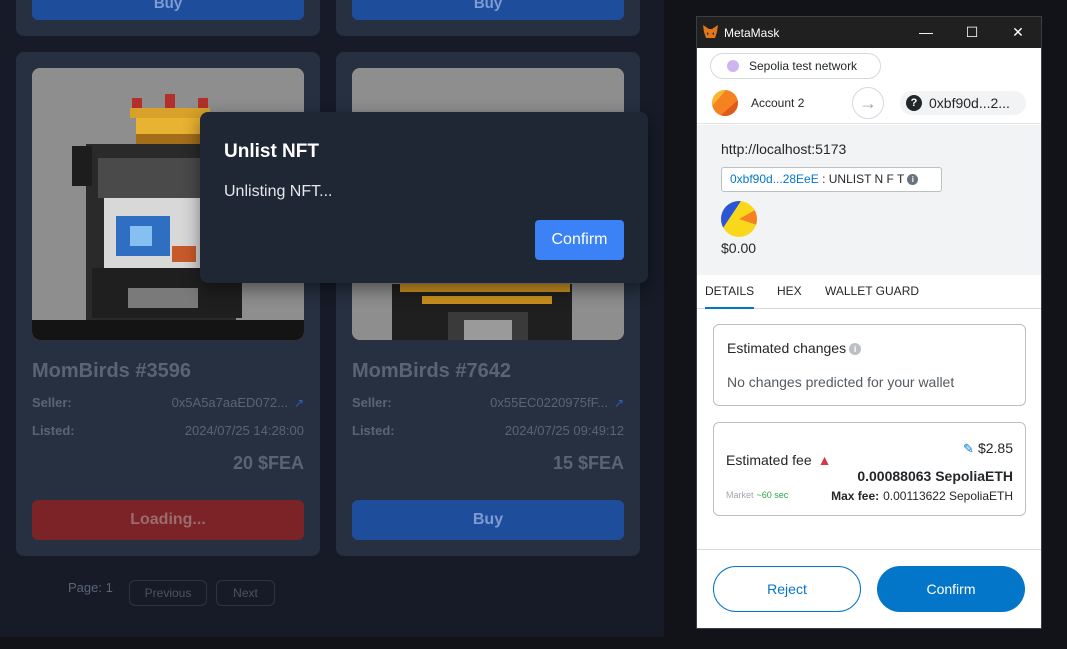 The image size is (1067, 649). What do you see at coordinates (588, 463) in the screenshot?
I see `nft-price: 15 $FEA` at bounding box center [588, 463].